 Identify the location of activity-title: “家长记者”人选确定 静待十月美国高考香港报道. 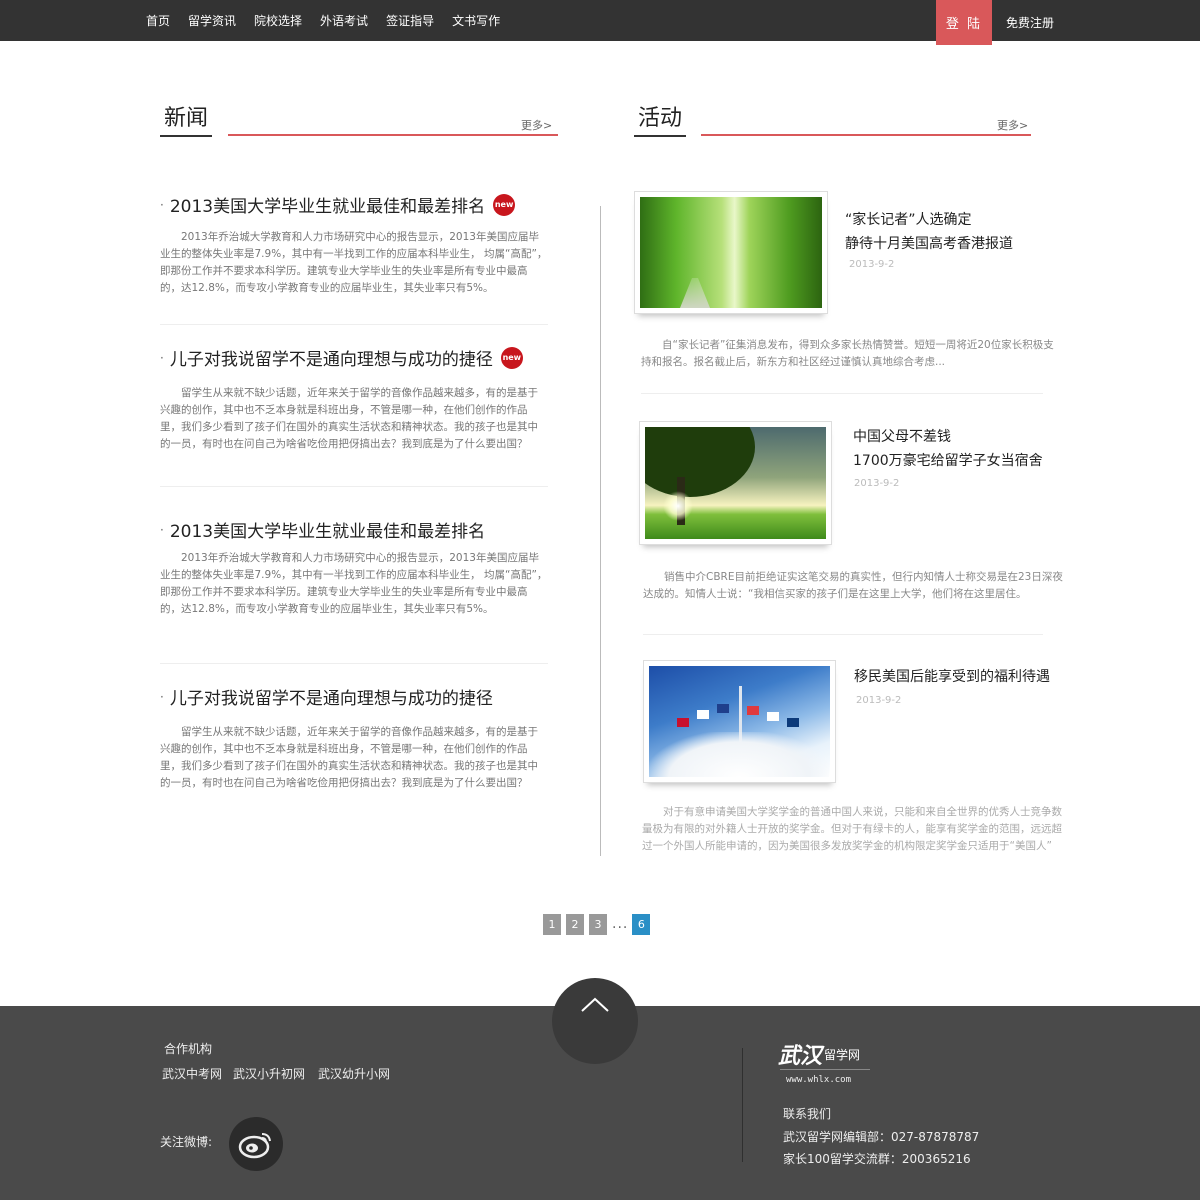
(929, 232).